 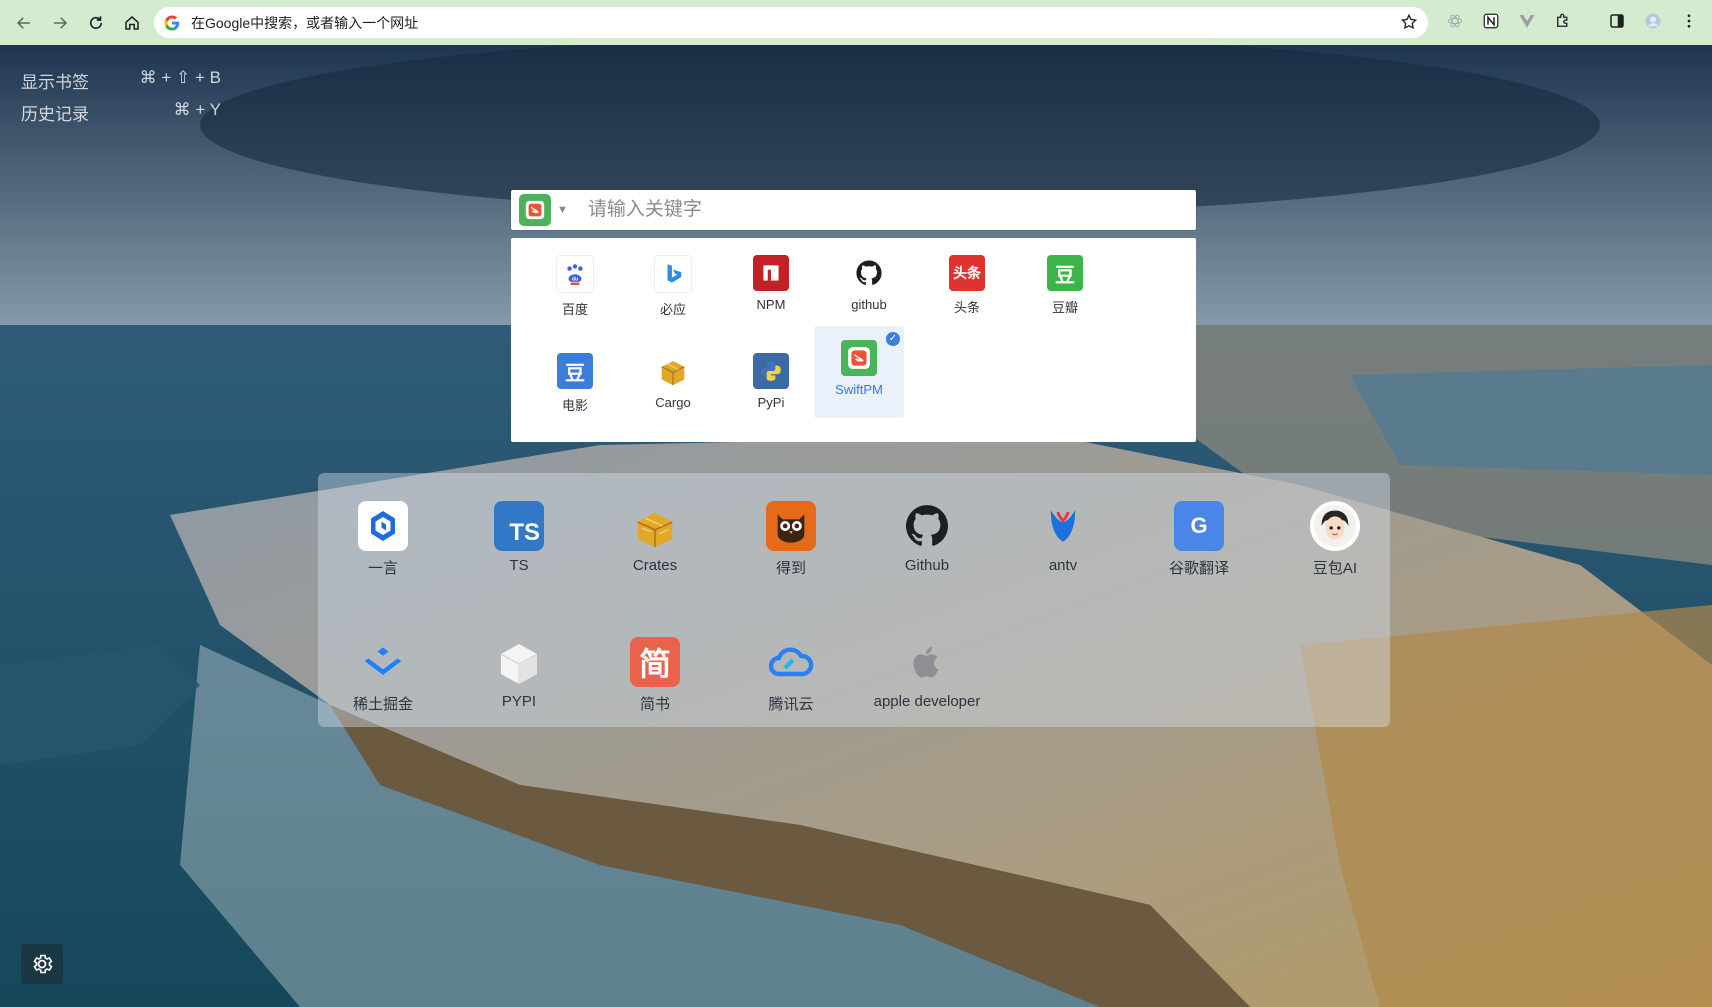 I want to click on tile-label: antv, so click(x=1063, y=565).